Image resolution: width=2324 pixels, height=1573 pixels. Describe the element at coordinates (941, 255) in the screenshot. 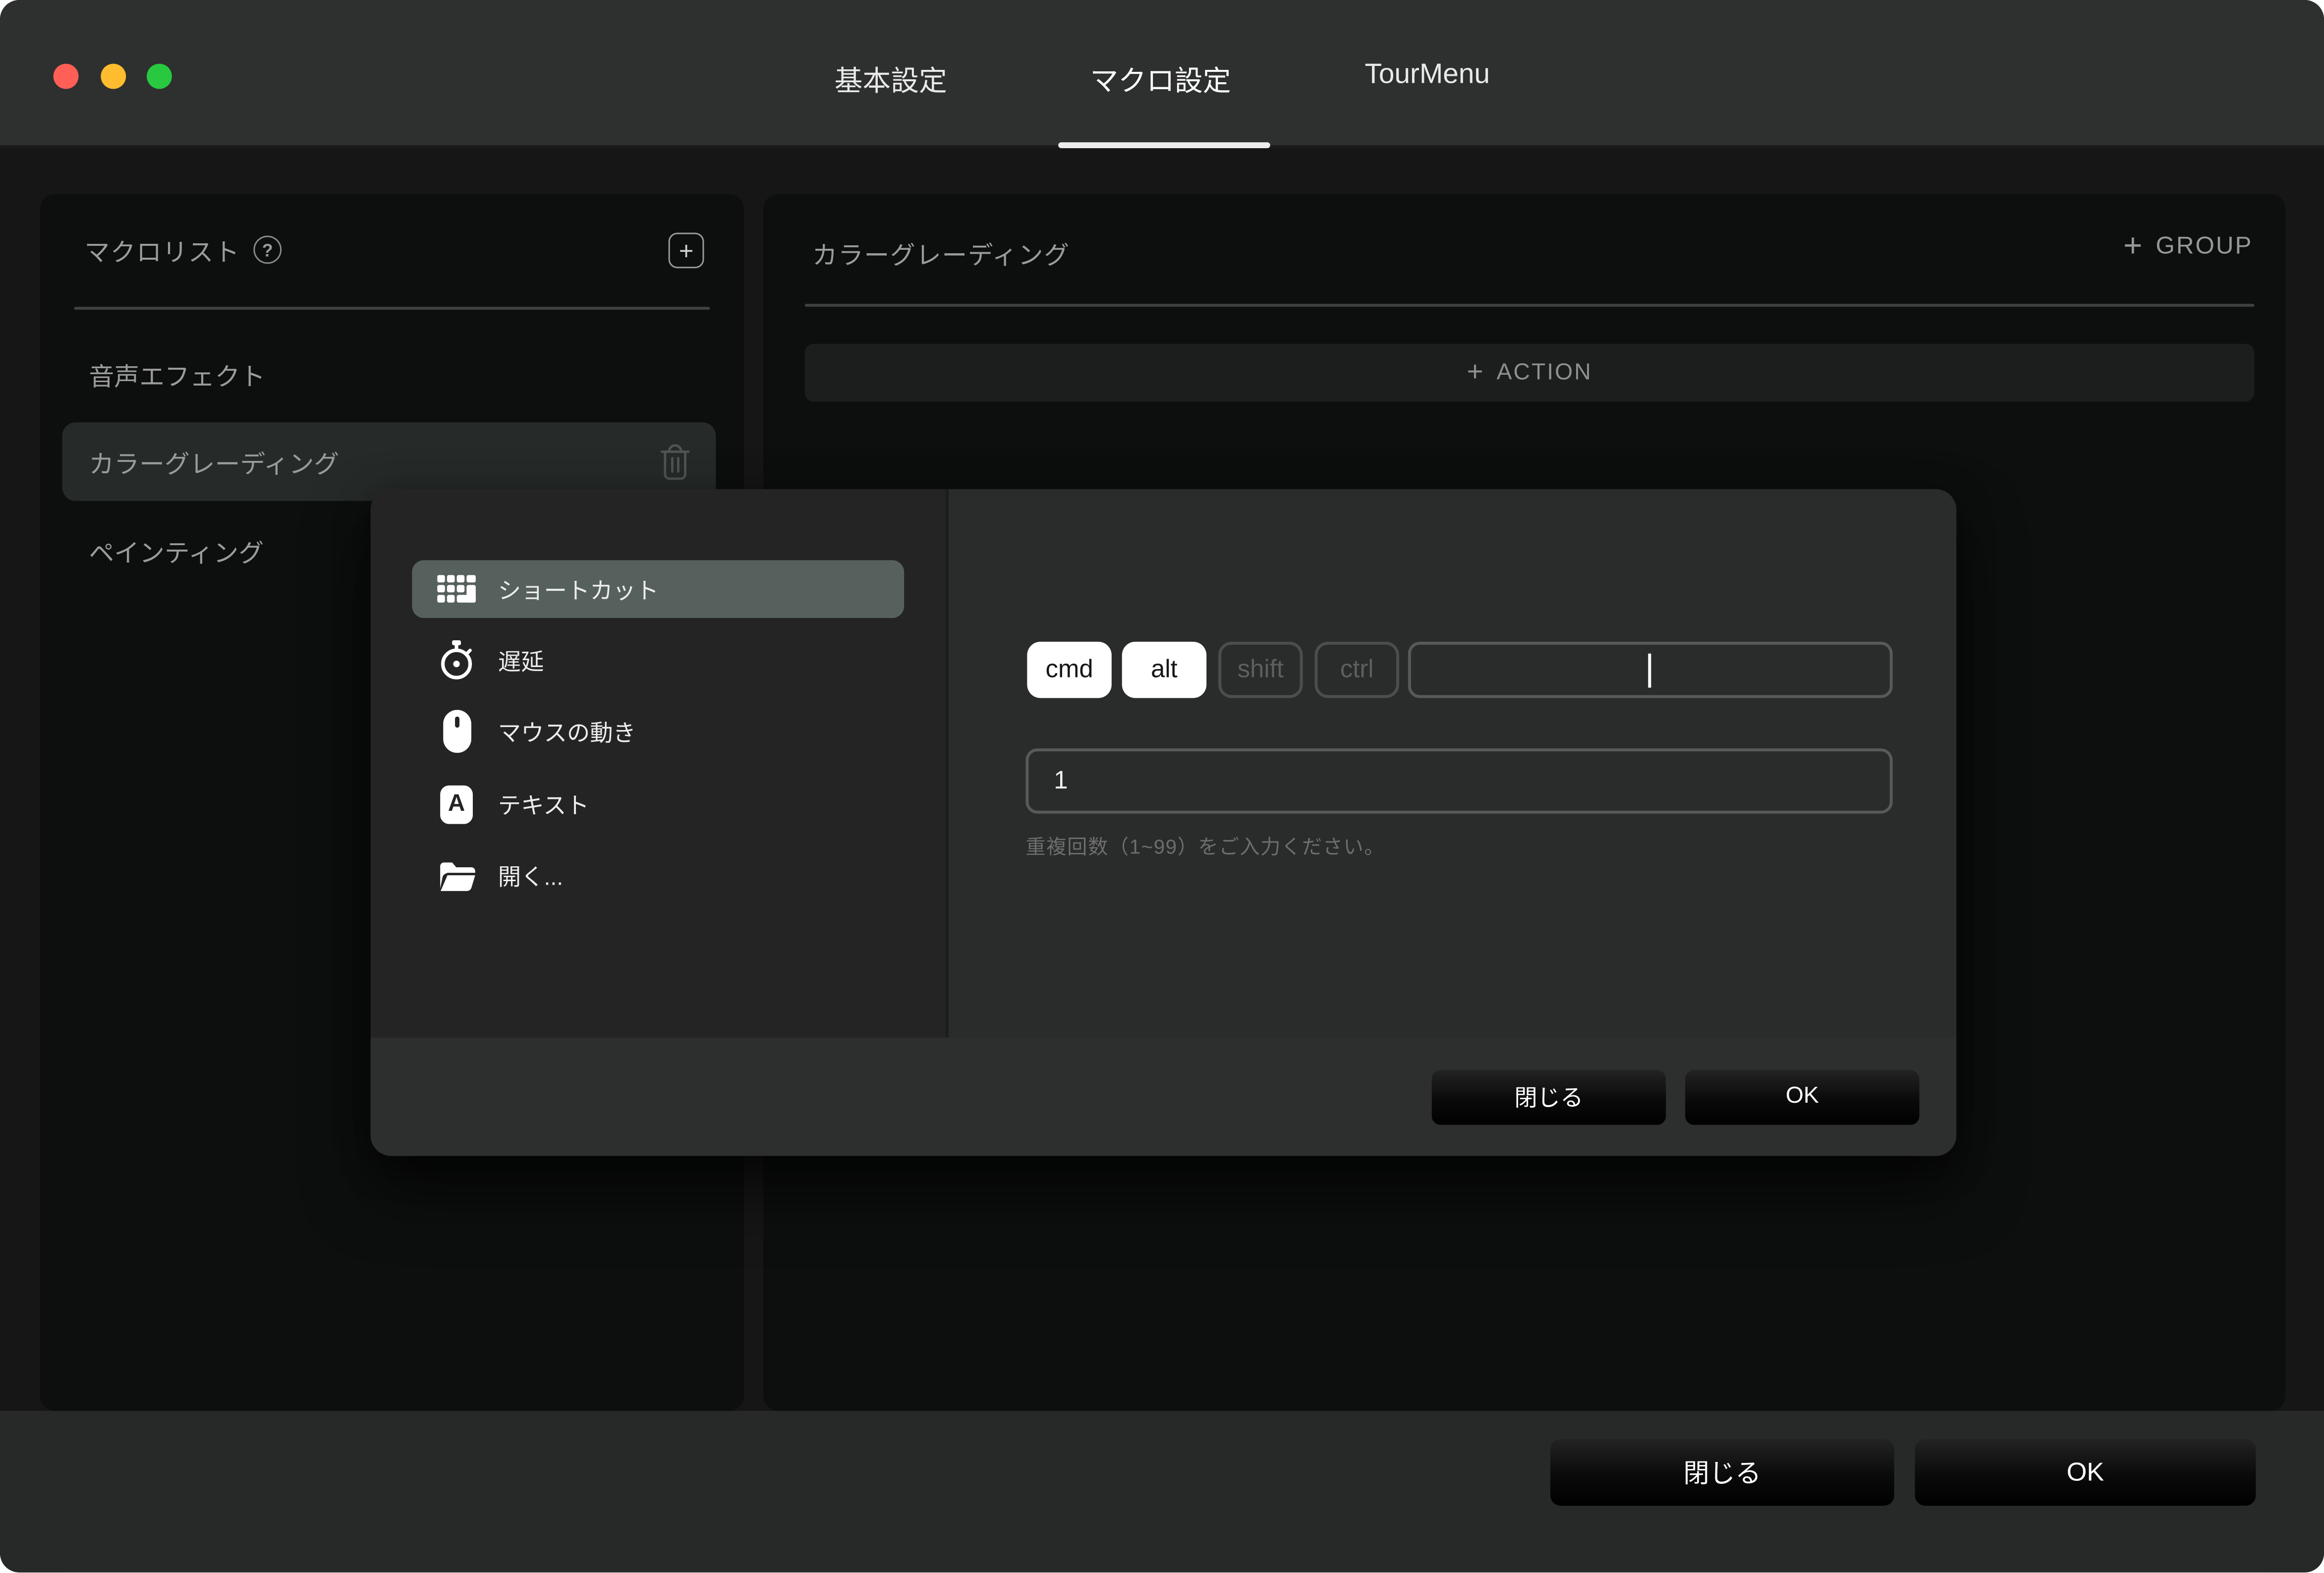

I see `macro-detail-title: カラーグレーディング` at that location.